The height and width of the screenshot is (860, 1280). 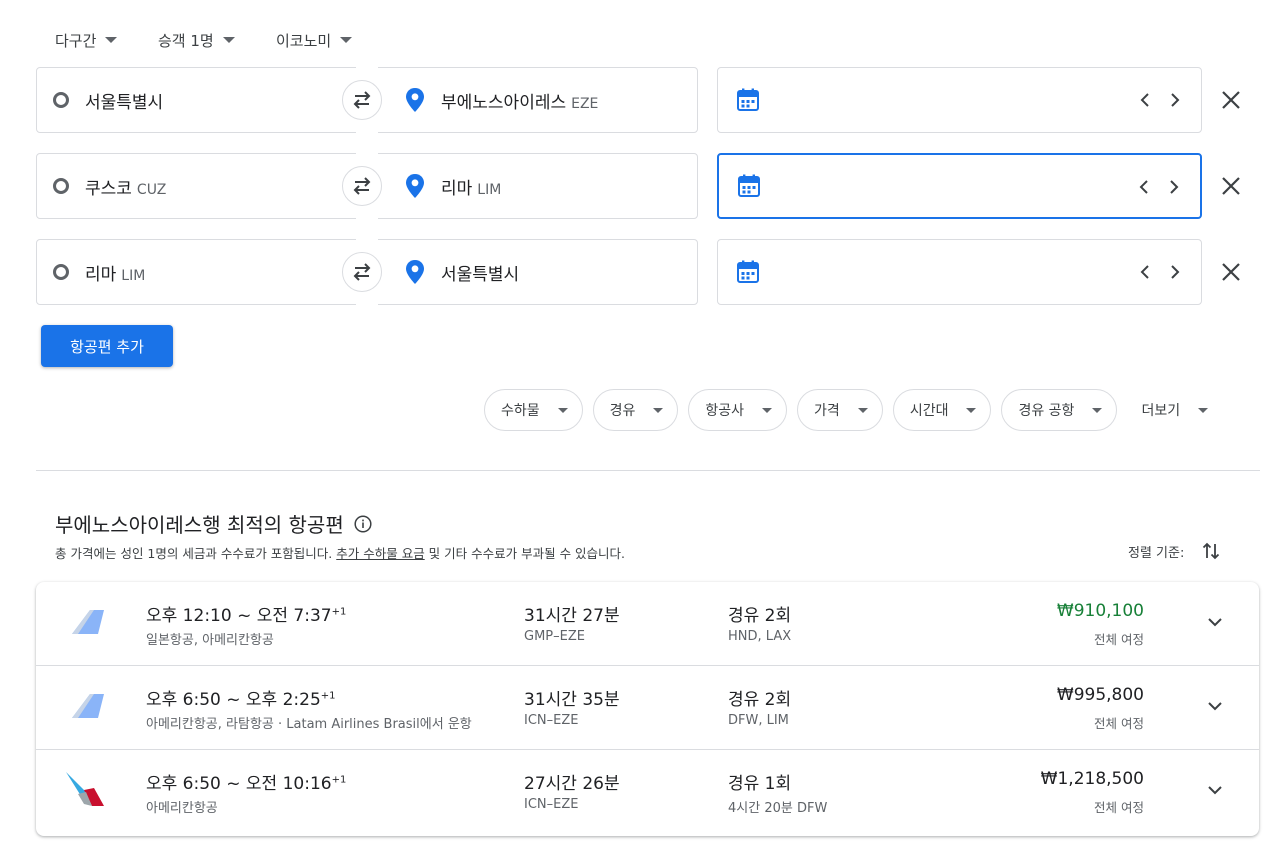 I want to click on stops-detail: HND, LAX, so click(x=760, y=636).